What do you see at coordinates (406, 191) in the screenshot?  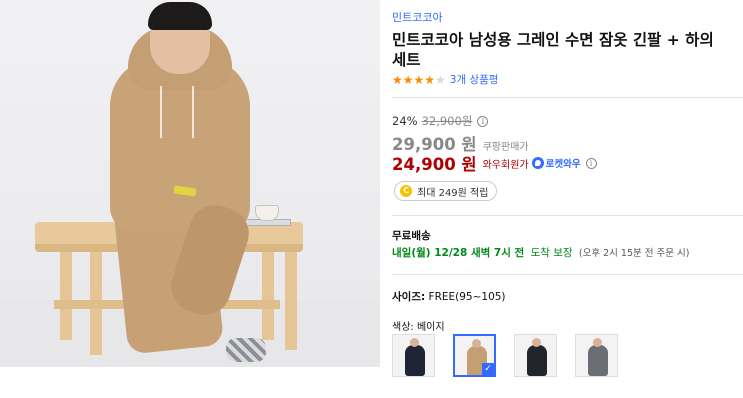 I see `coin-icon: C` at bounding box center [406, 191].